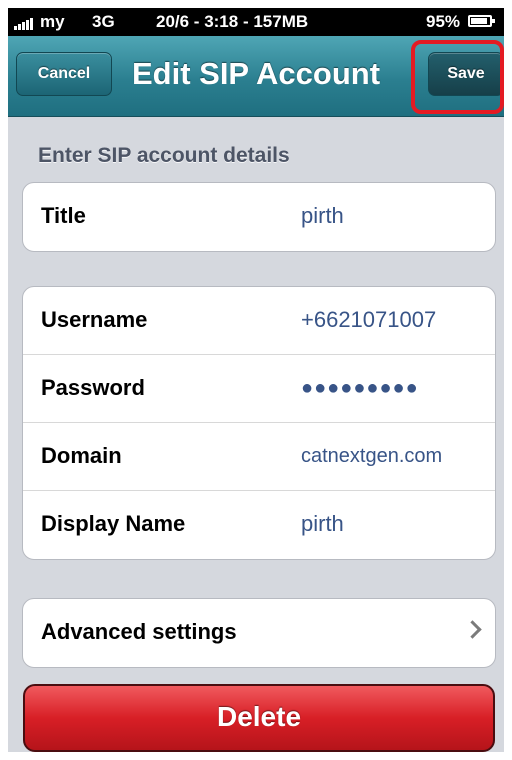  I want to click on advanced-settings-row: Advanced settings, so click(259, 633).